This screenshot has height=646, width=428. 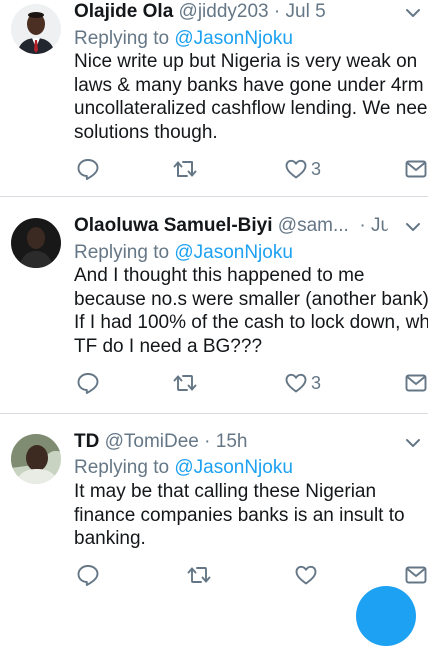 What do you see at coordinates (168, 346) in the screenshot?
I see `tweet-text-line: TF do I need a BG???` at bounding box center [168, 346].